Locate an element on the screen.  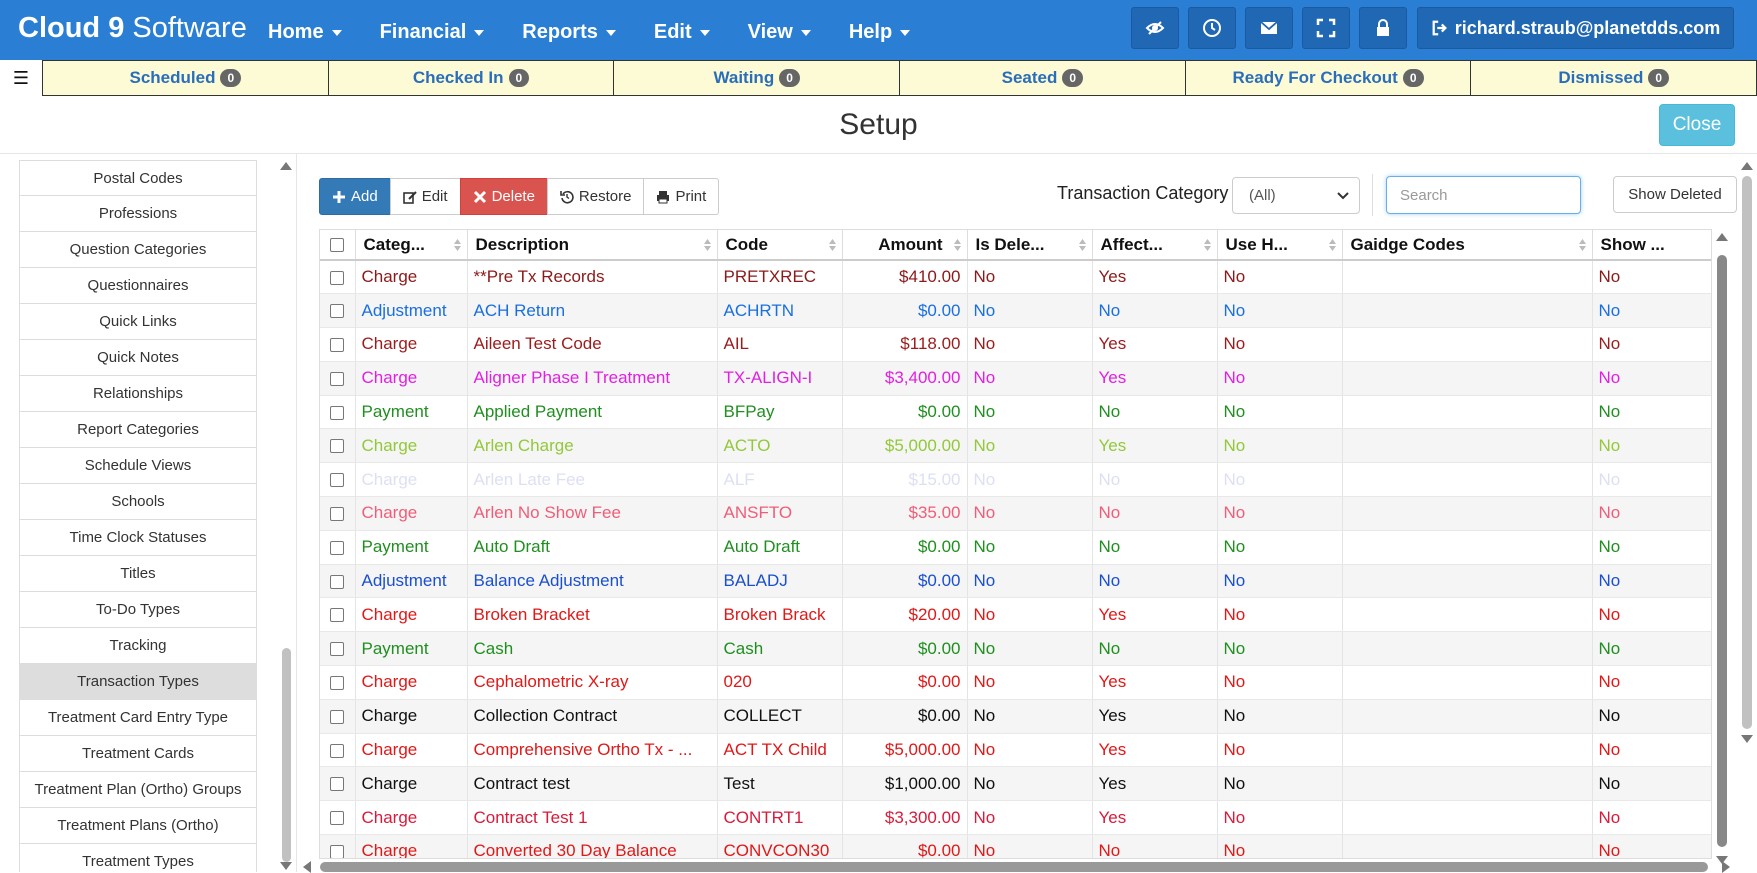
scroll-down-arrow-icon is located at coordinates (286, 866).